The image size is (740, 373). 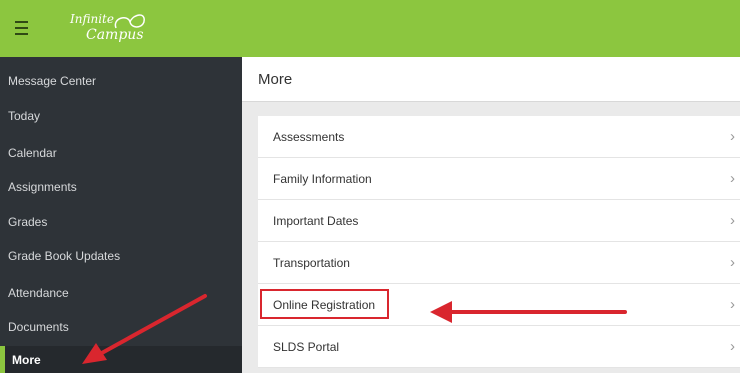 I want to click on list-item-label: Assessments, so click(x=309, y=136).